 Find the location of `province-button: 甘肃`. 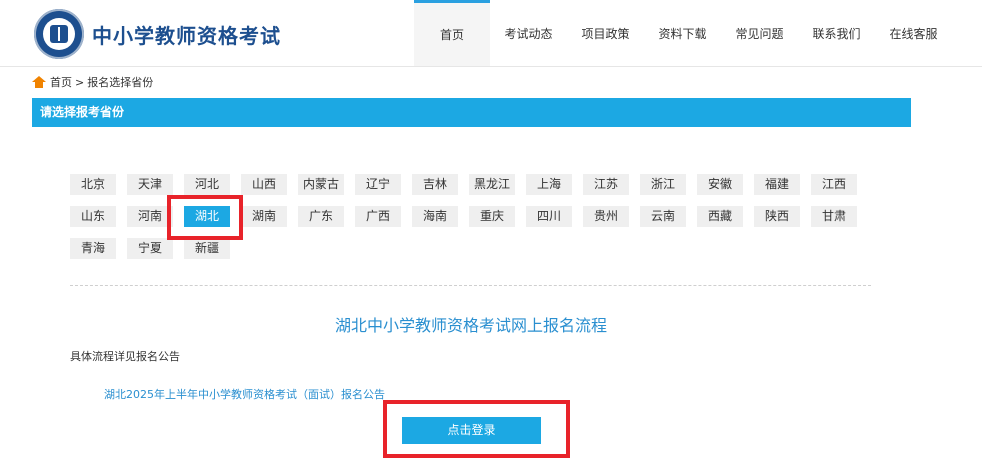

province-button: 甘肃 is located at coordinates (834, 216).